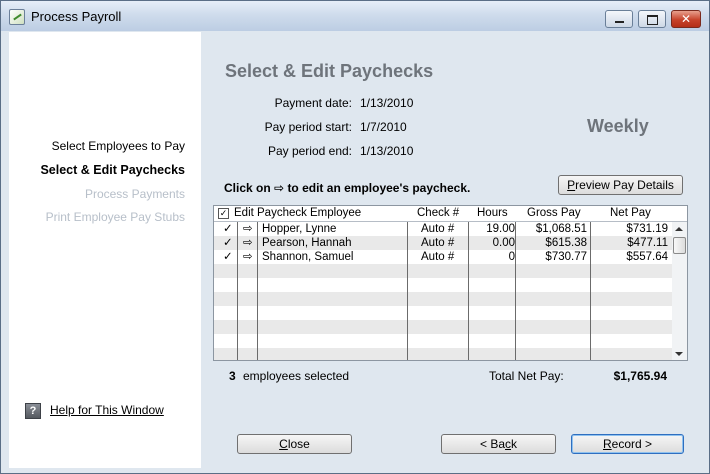  What do you see at coordinates (679, 229) in the screenshot?
I see `scroll-up-icon` at bounding box center [679, 229].